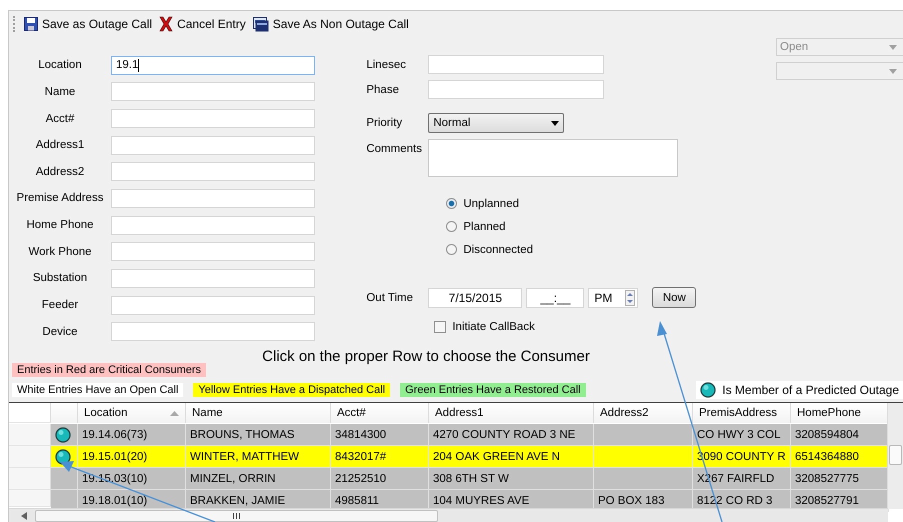  I want to click on column-header: Acct#, so click(380, 413).